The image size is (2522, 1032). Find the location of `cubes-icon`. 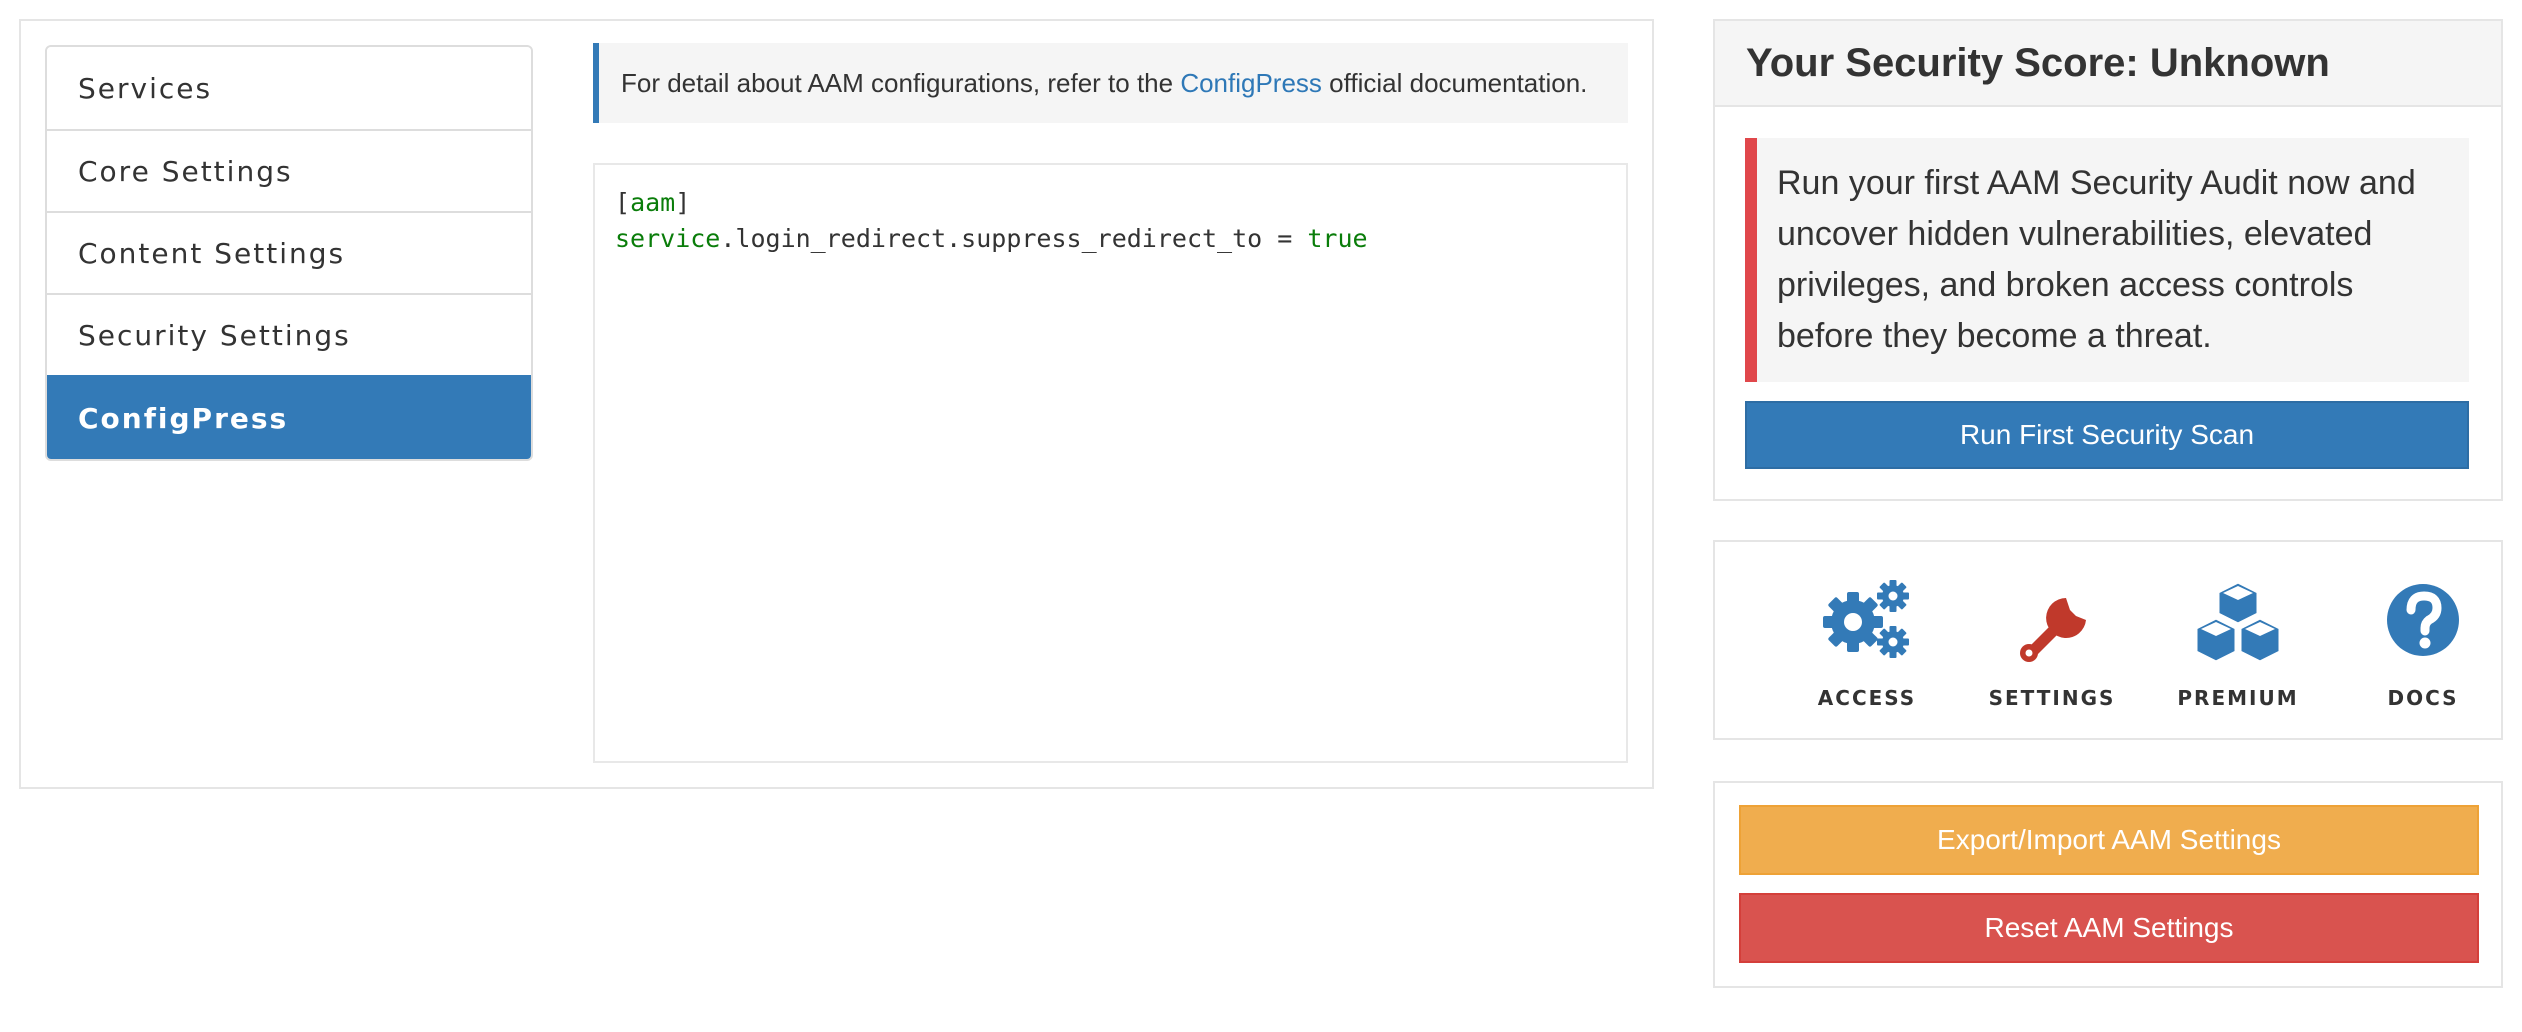

cubes-icon is located at coordinates (2238, 621).